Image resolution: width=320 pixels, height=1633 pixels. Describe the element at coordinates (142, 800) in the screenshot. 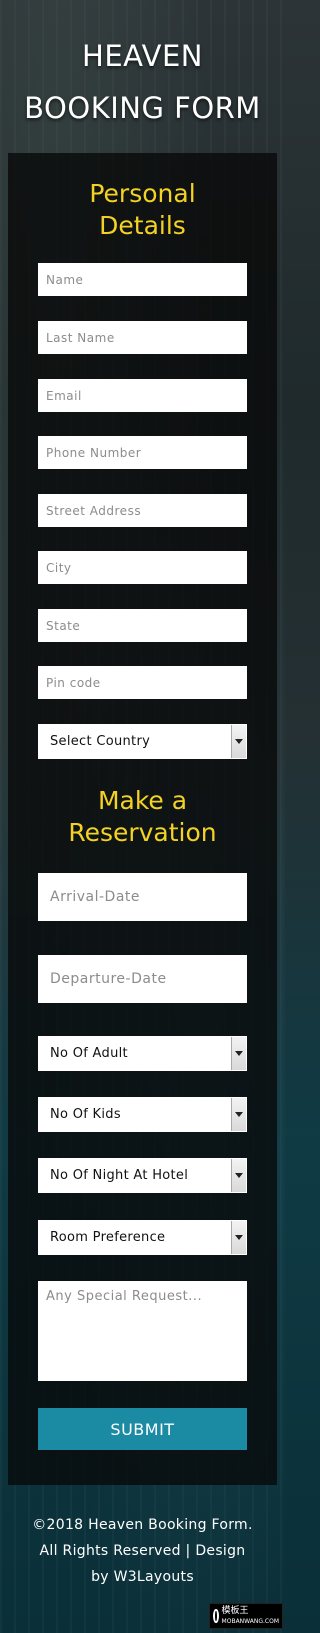

I see `reservation-heading-line1: Make a` at that location.